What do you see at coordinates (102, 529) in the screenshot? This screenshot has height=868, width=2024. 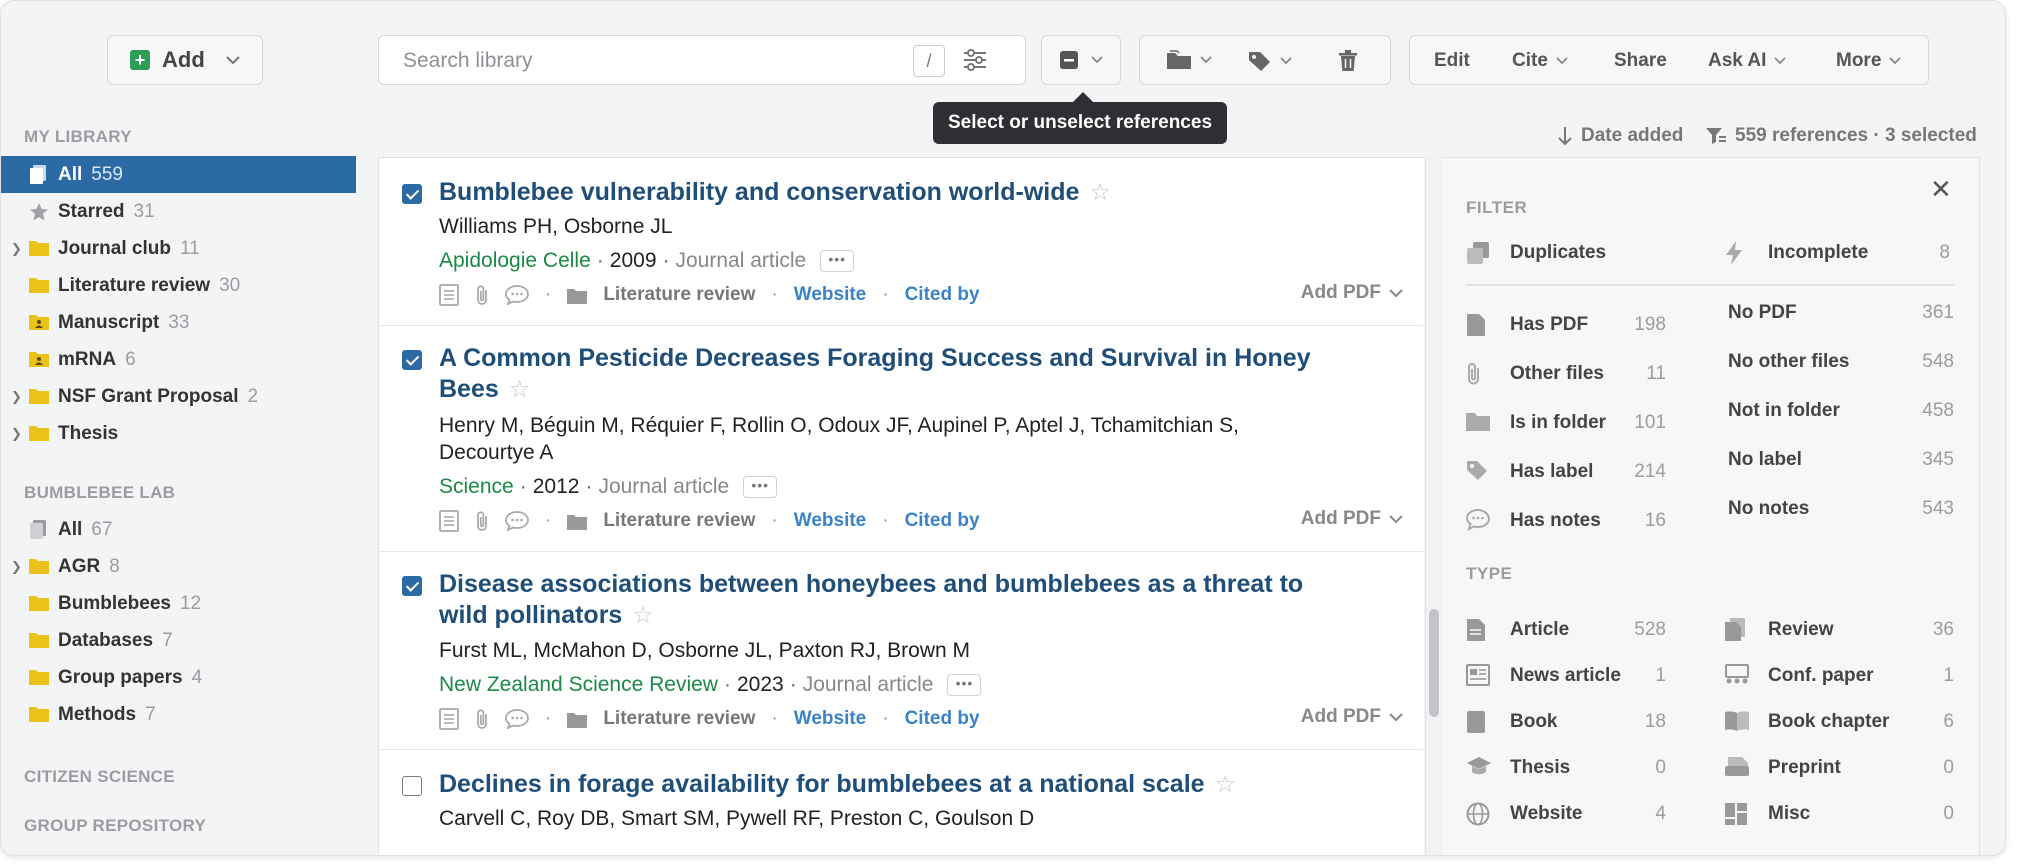 I see `sidebar-item-count: 67` at bounding box center [102, 529].